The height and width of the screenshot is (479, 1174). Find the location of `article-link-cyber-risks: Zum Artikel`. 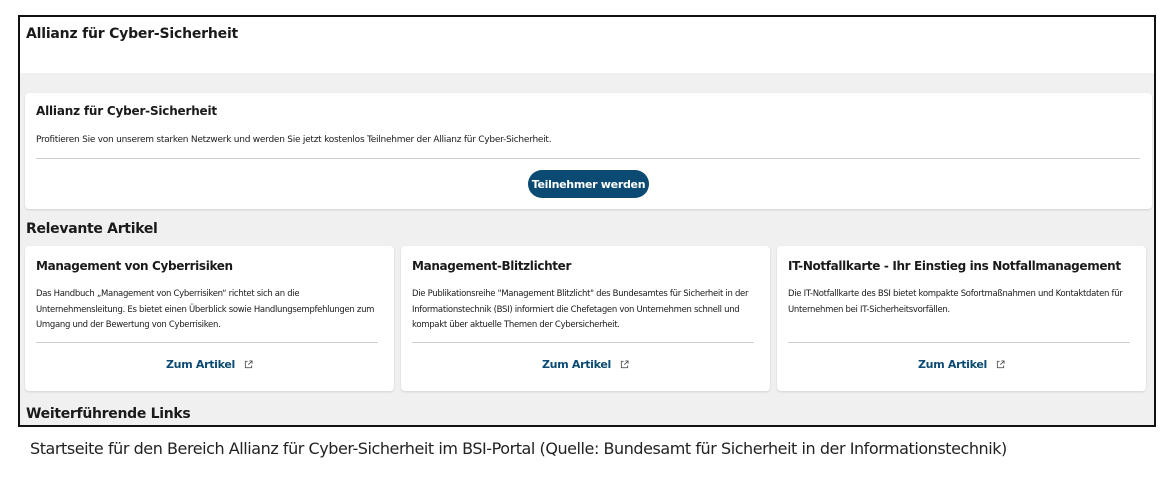

article-link-cyber-risks: Zum Artikel is located at coordinates (209, 364).